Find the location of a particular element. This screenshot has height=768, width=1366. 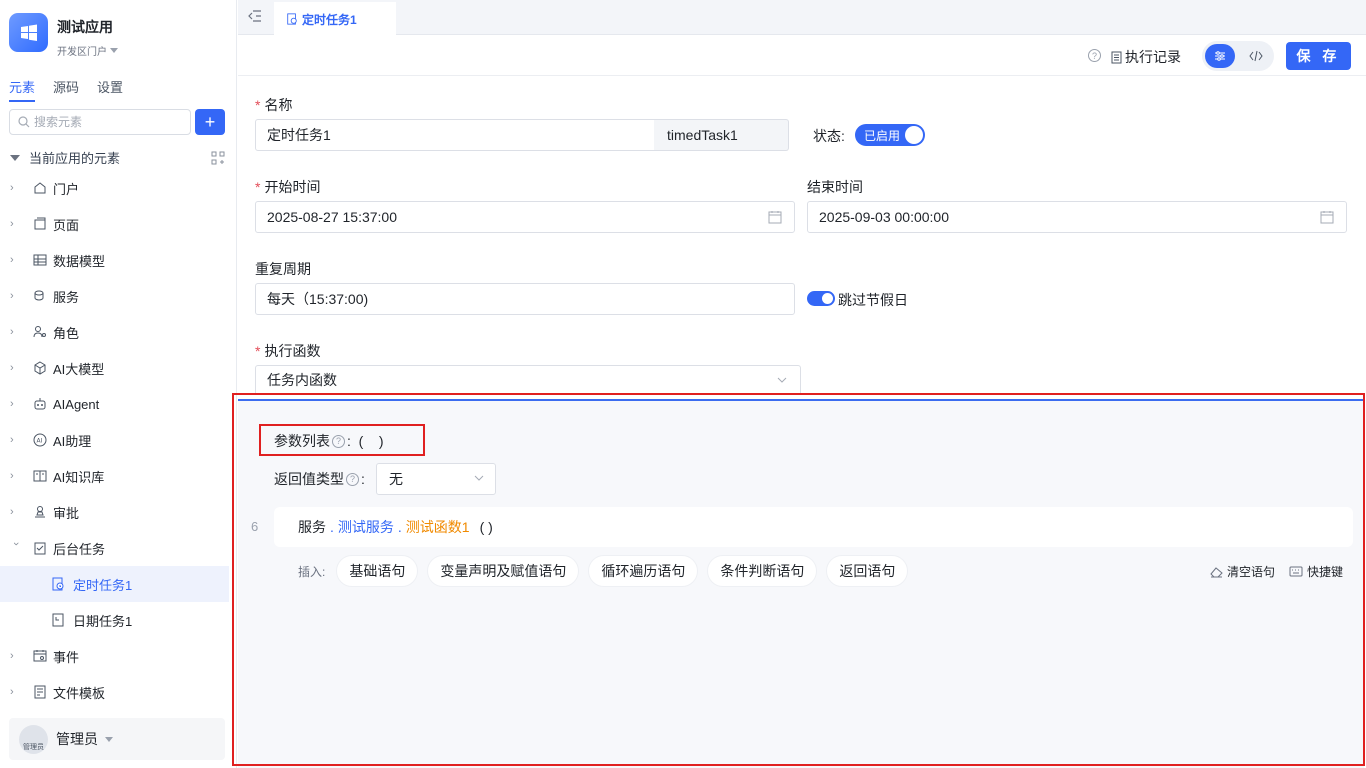

shortcut-label: 快捷键 is located at coordinates (1325, 572).